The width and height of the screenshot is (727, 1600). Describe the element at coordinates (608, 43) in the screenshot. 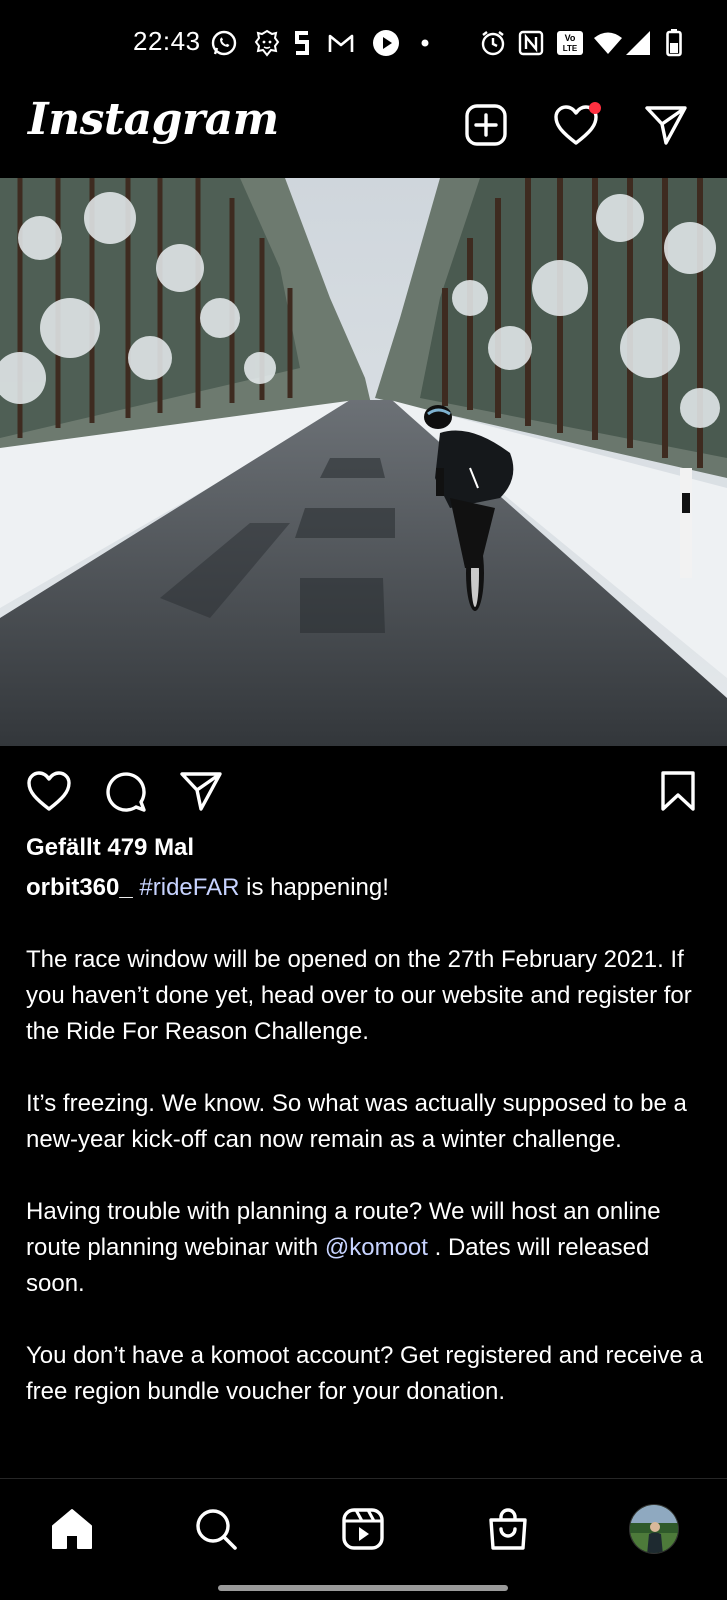

I see `wifi-icon` at that location.